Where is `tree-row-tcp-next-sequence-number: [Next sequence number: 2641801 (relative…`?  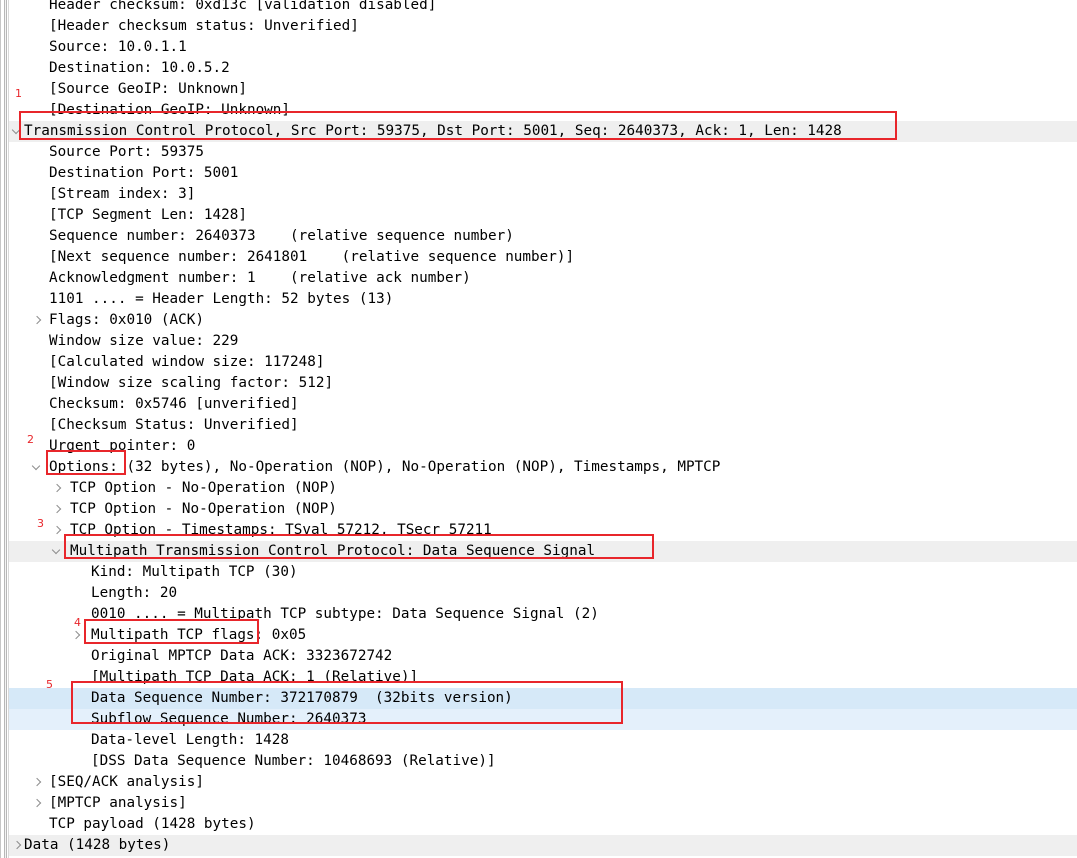 tree-row-tcp-next-sequence-number: [Next sequence number: 2641801 (relative… is located at coordinates (538, 257).